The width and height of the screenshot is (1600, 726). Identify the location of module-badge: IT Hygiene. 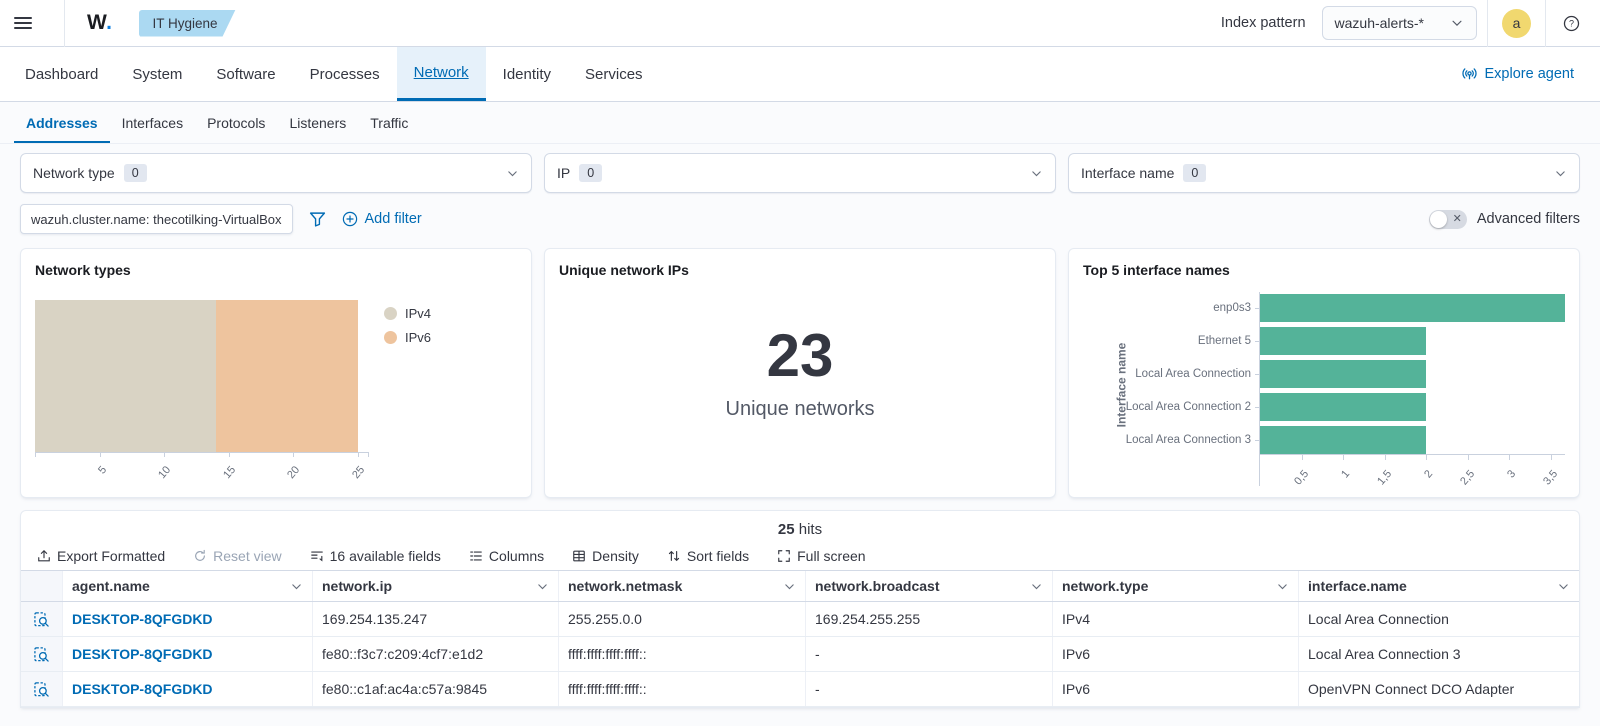
(187, 23).